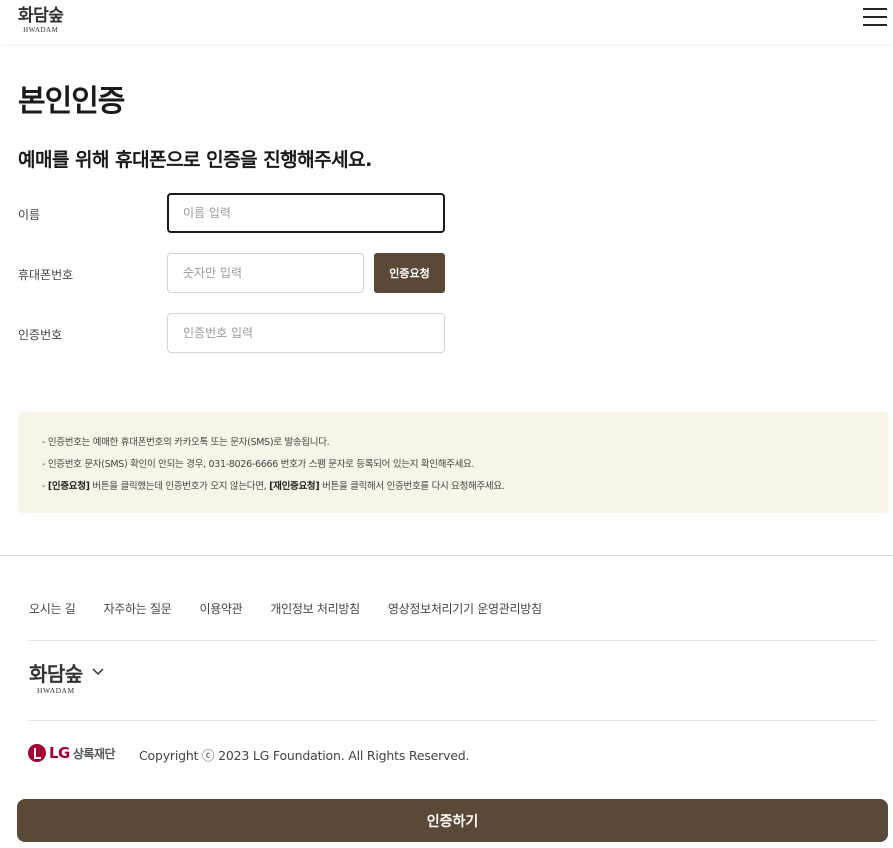  I want to click on lg-circle-icon, so click(37, 753).